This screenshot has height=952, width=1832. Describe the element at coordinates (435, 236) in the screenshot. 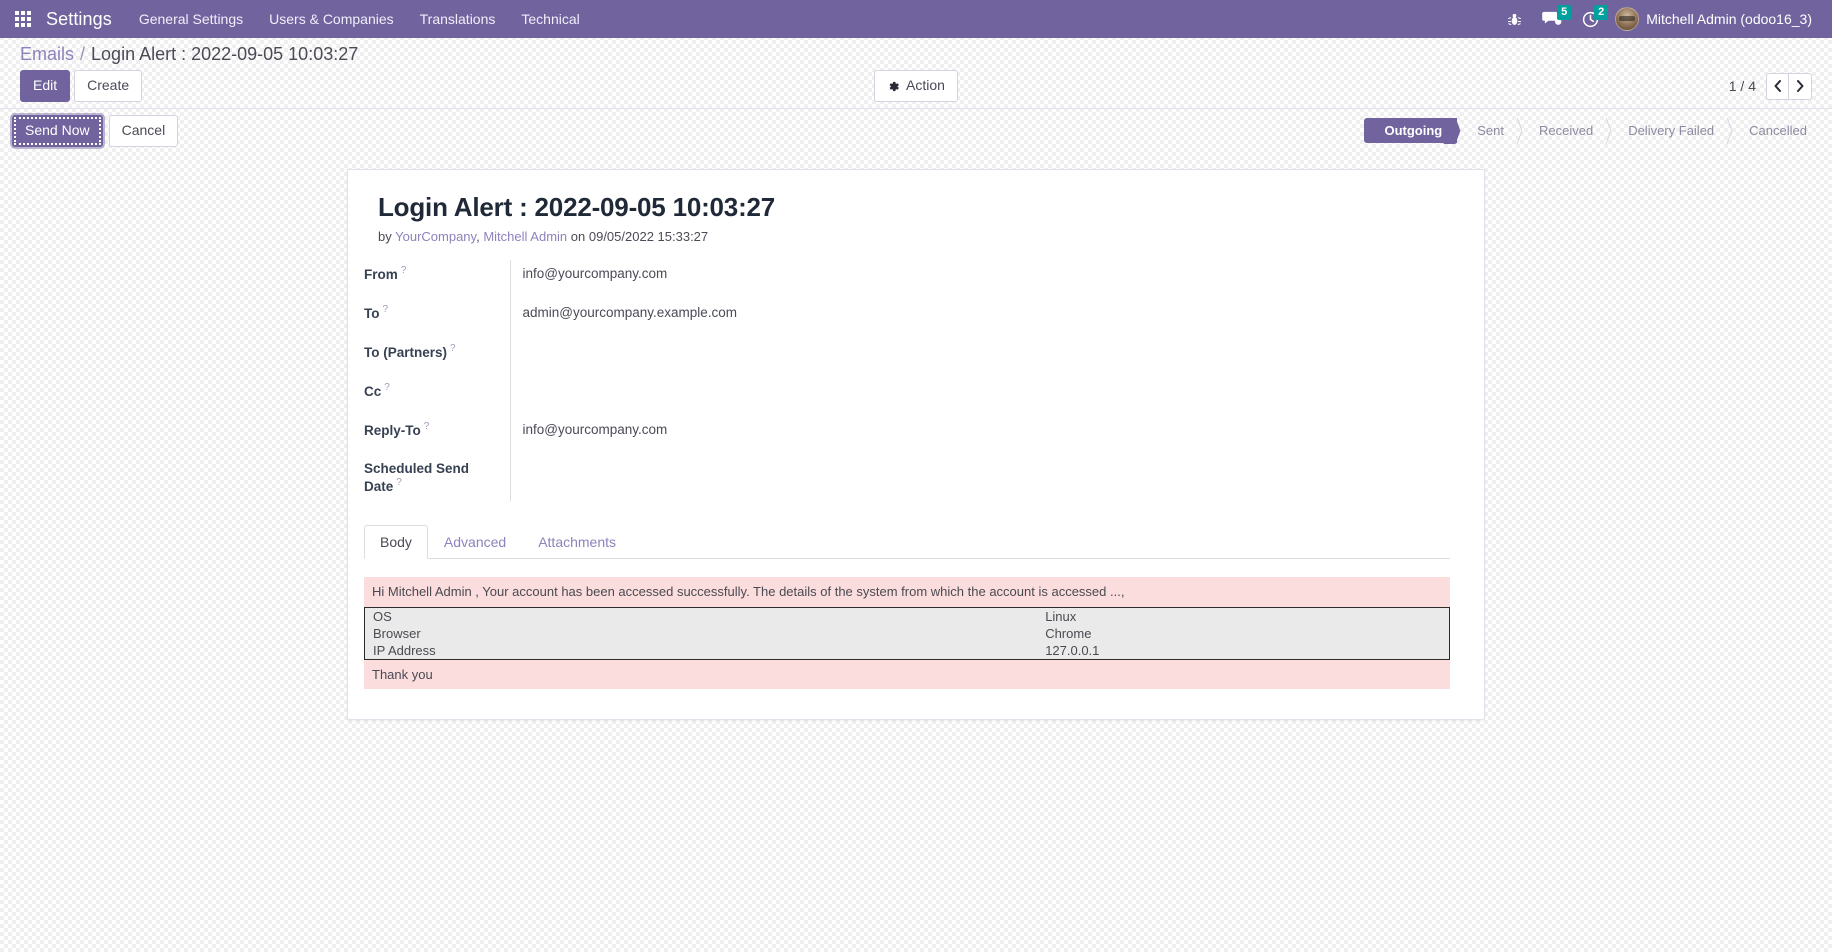

I see `author-company-link: YourCompany` at that location.